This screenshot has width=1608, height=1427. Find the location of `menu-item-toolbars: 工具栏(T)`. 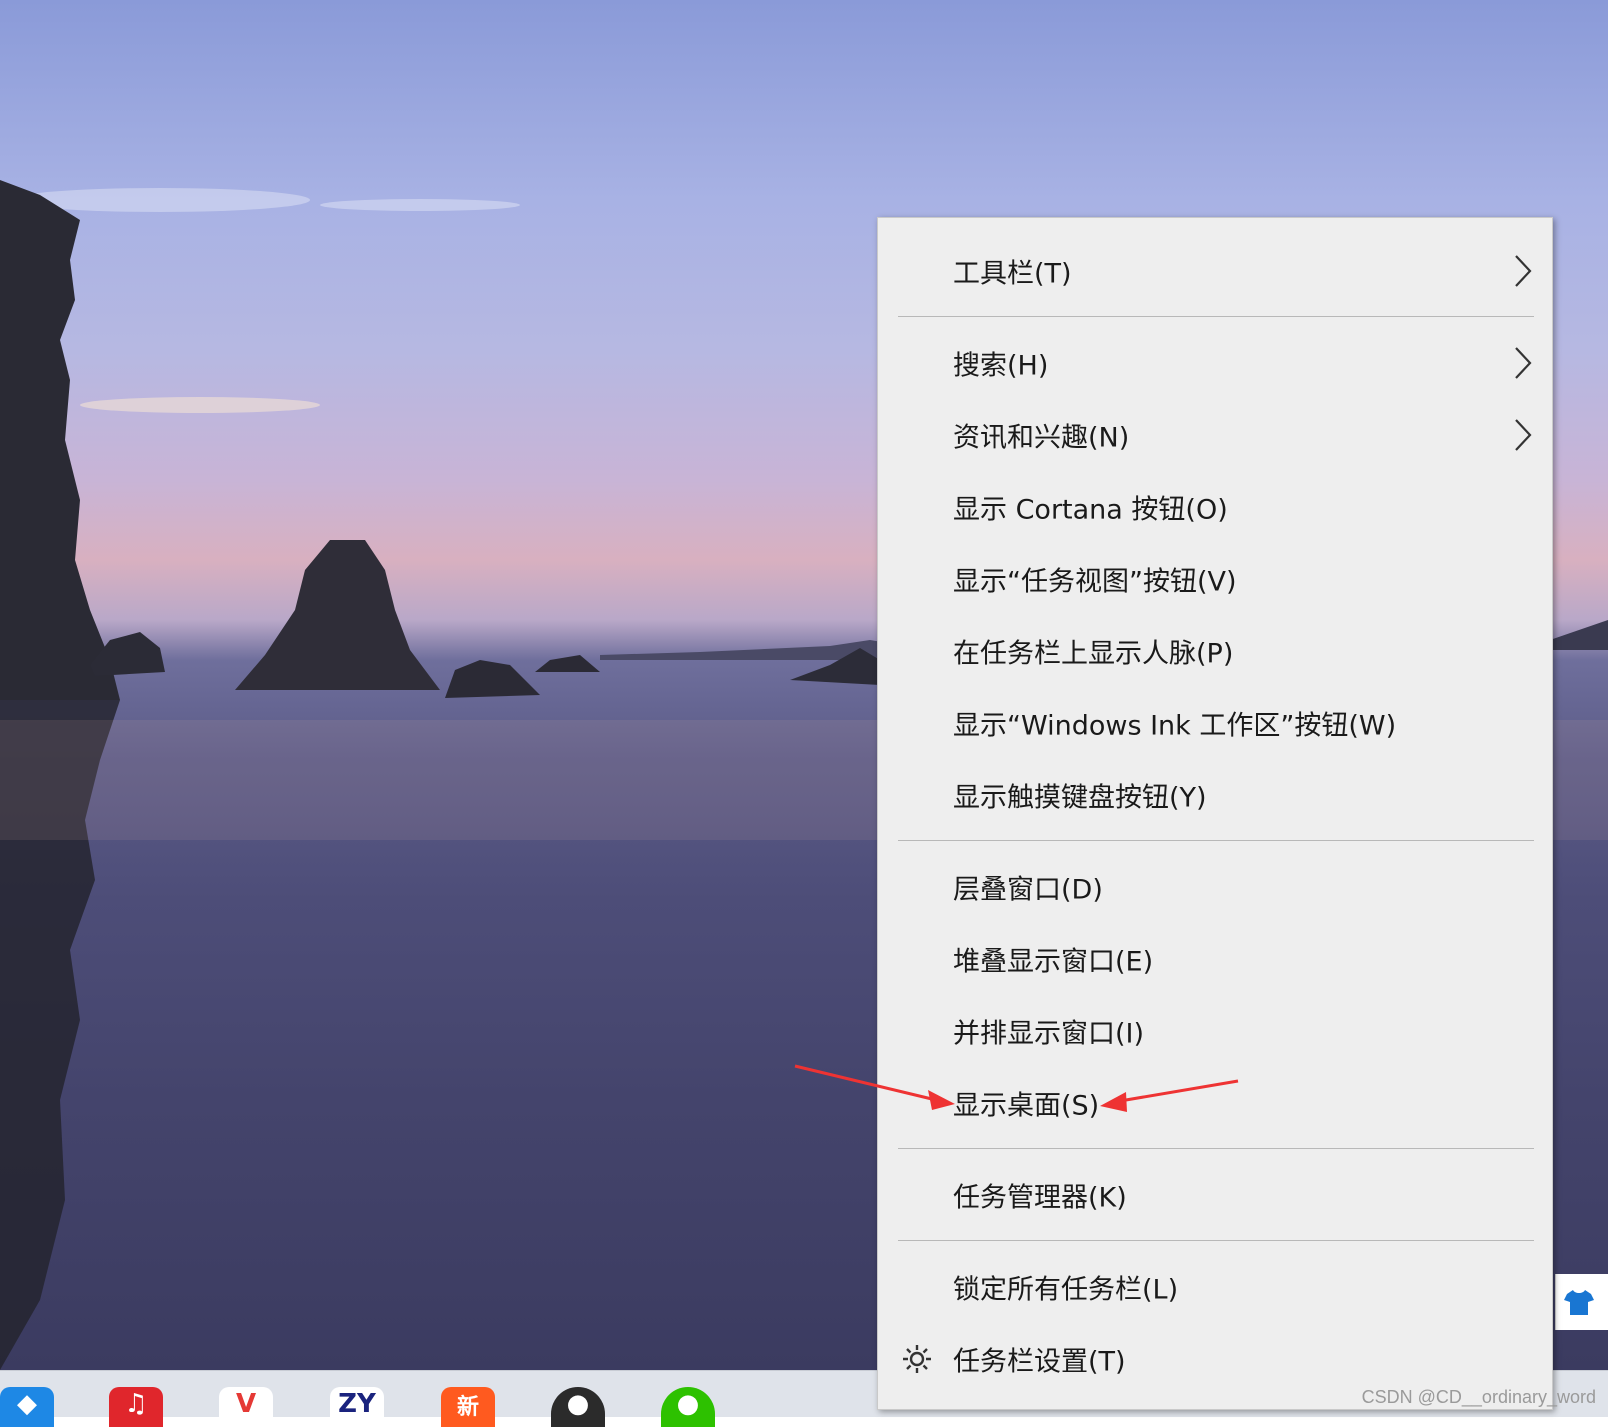

menu-item-toolbars: 工具栏(T) is located at coordinates (1215, 271).